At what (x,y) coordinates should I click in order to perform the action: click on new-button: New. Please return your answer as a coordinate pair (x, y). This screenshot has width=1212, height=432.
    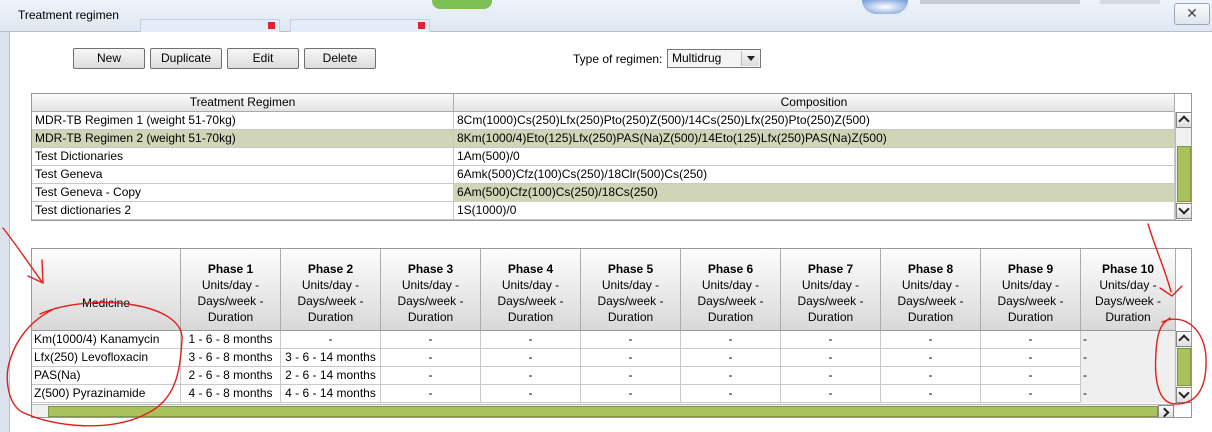
    Looking at the image, I should click on (109, 58).